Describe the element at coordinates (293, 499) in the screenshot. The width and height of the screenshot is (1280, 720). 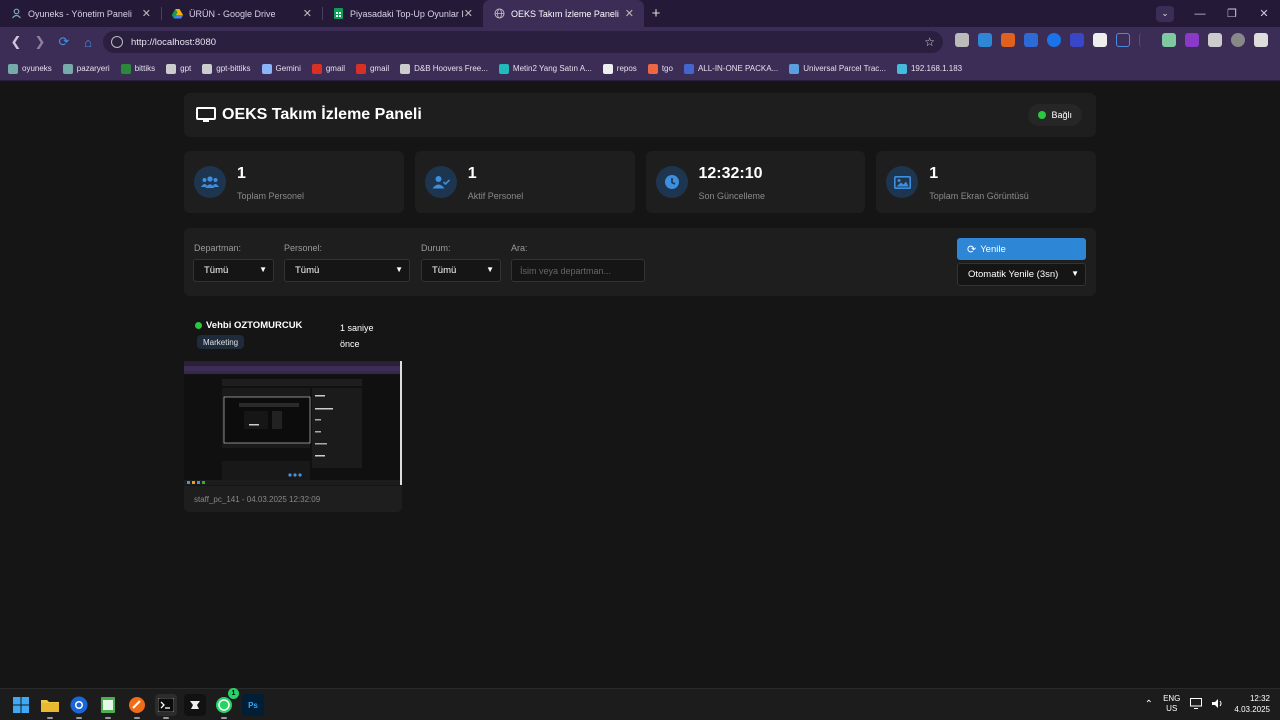
I see `screenshot-caption: staff_pc_141 - 04.03.2025 12:32:09` at that location.